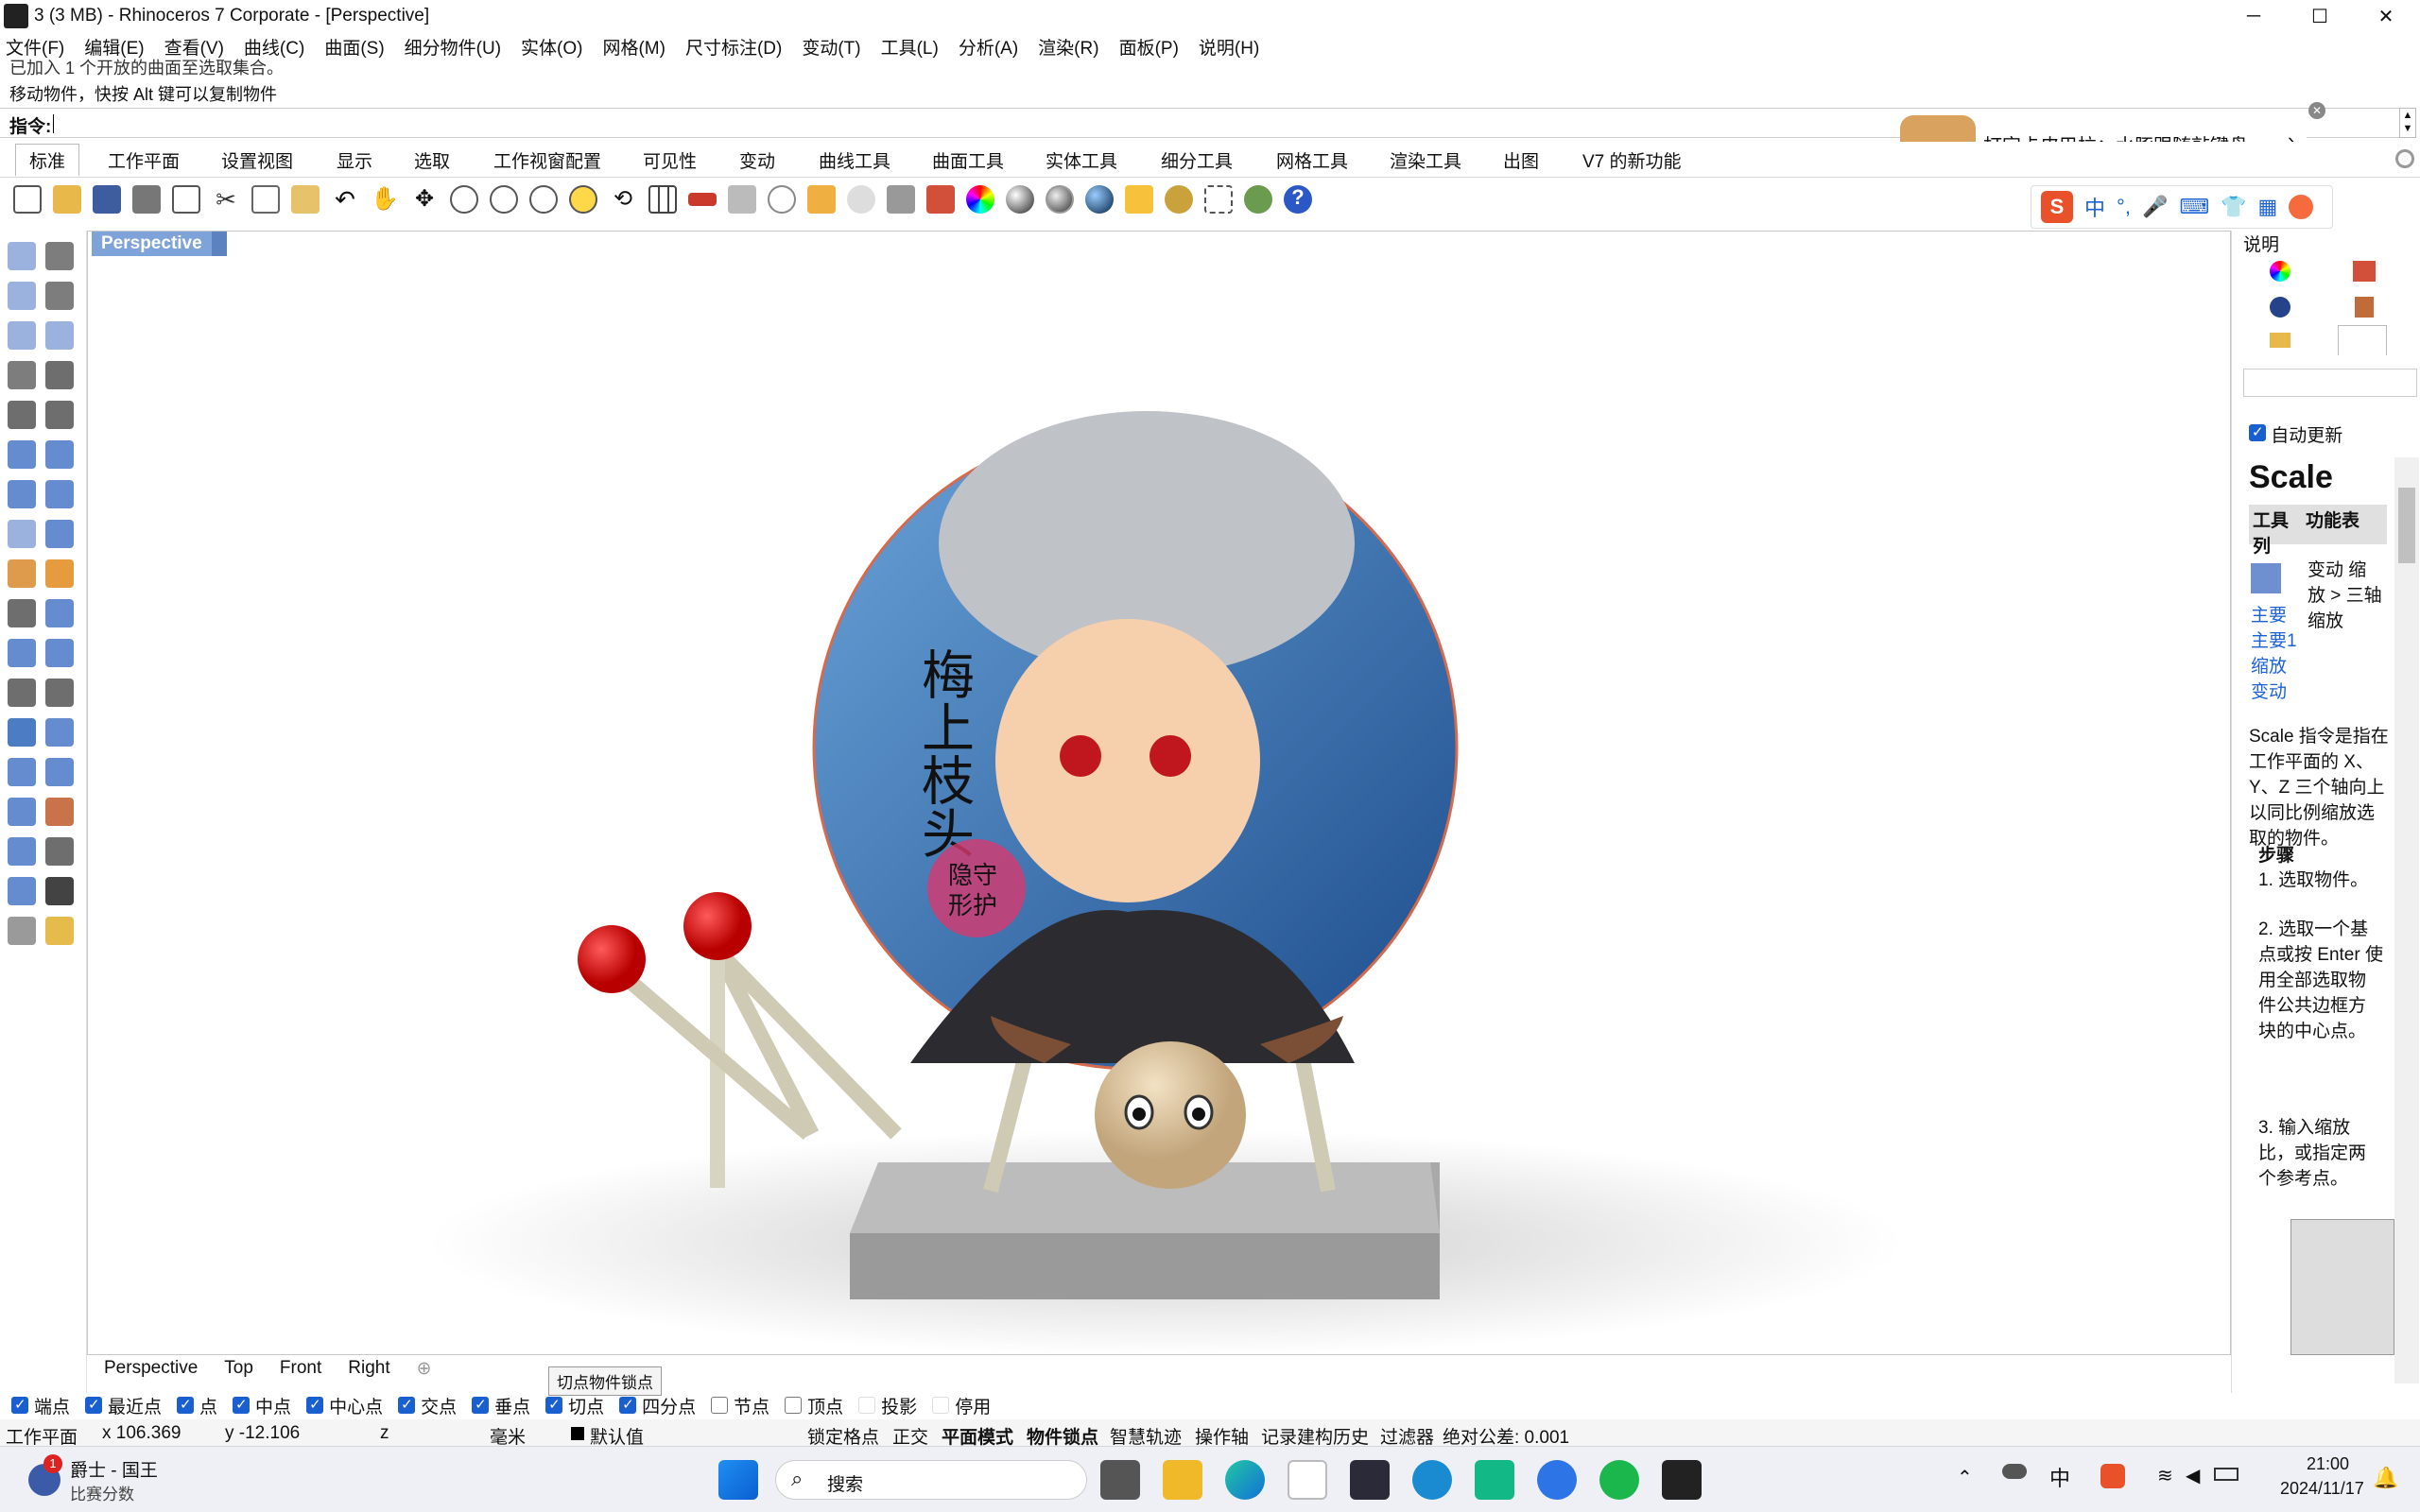  I want to click on tab-drafting: 出图, so click(1521, 160).